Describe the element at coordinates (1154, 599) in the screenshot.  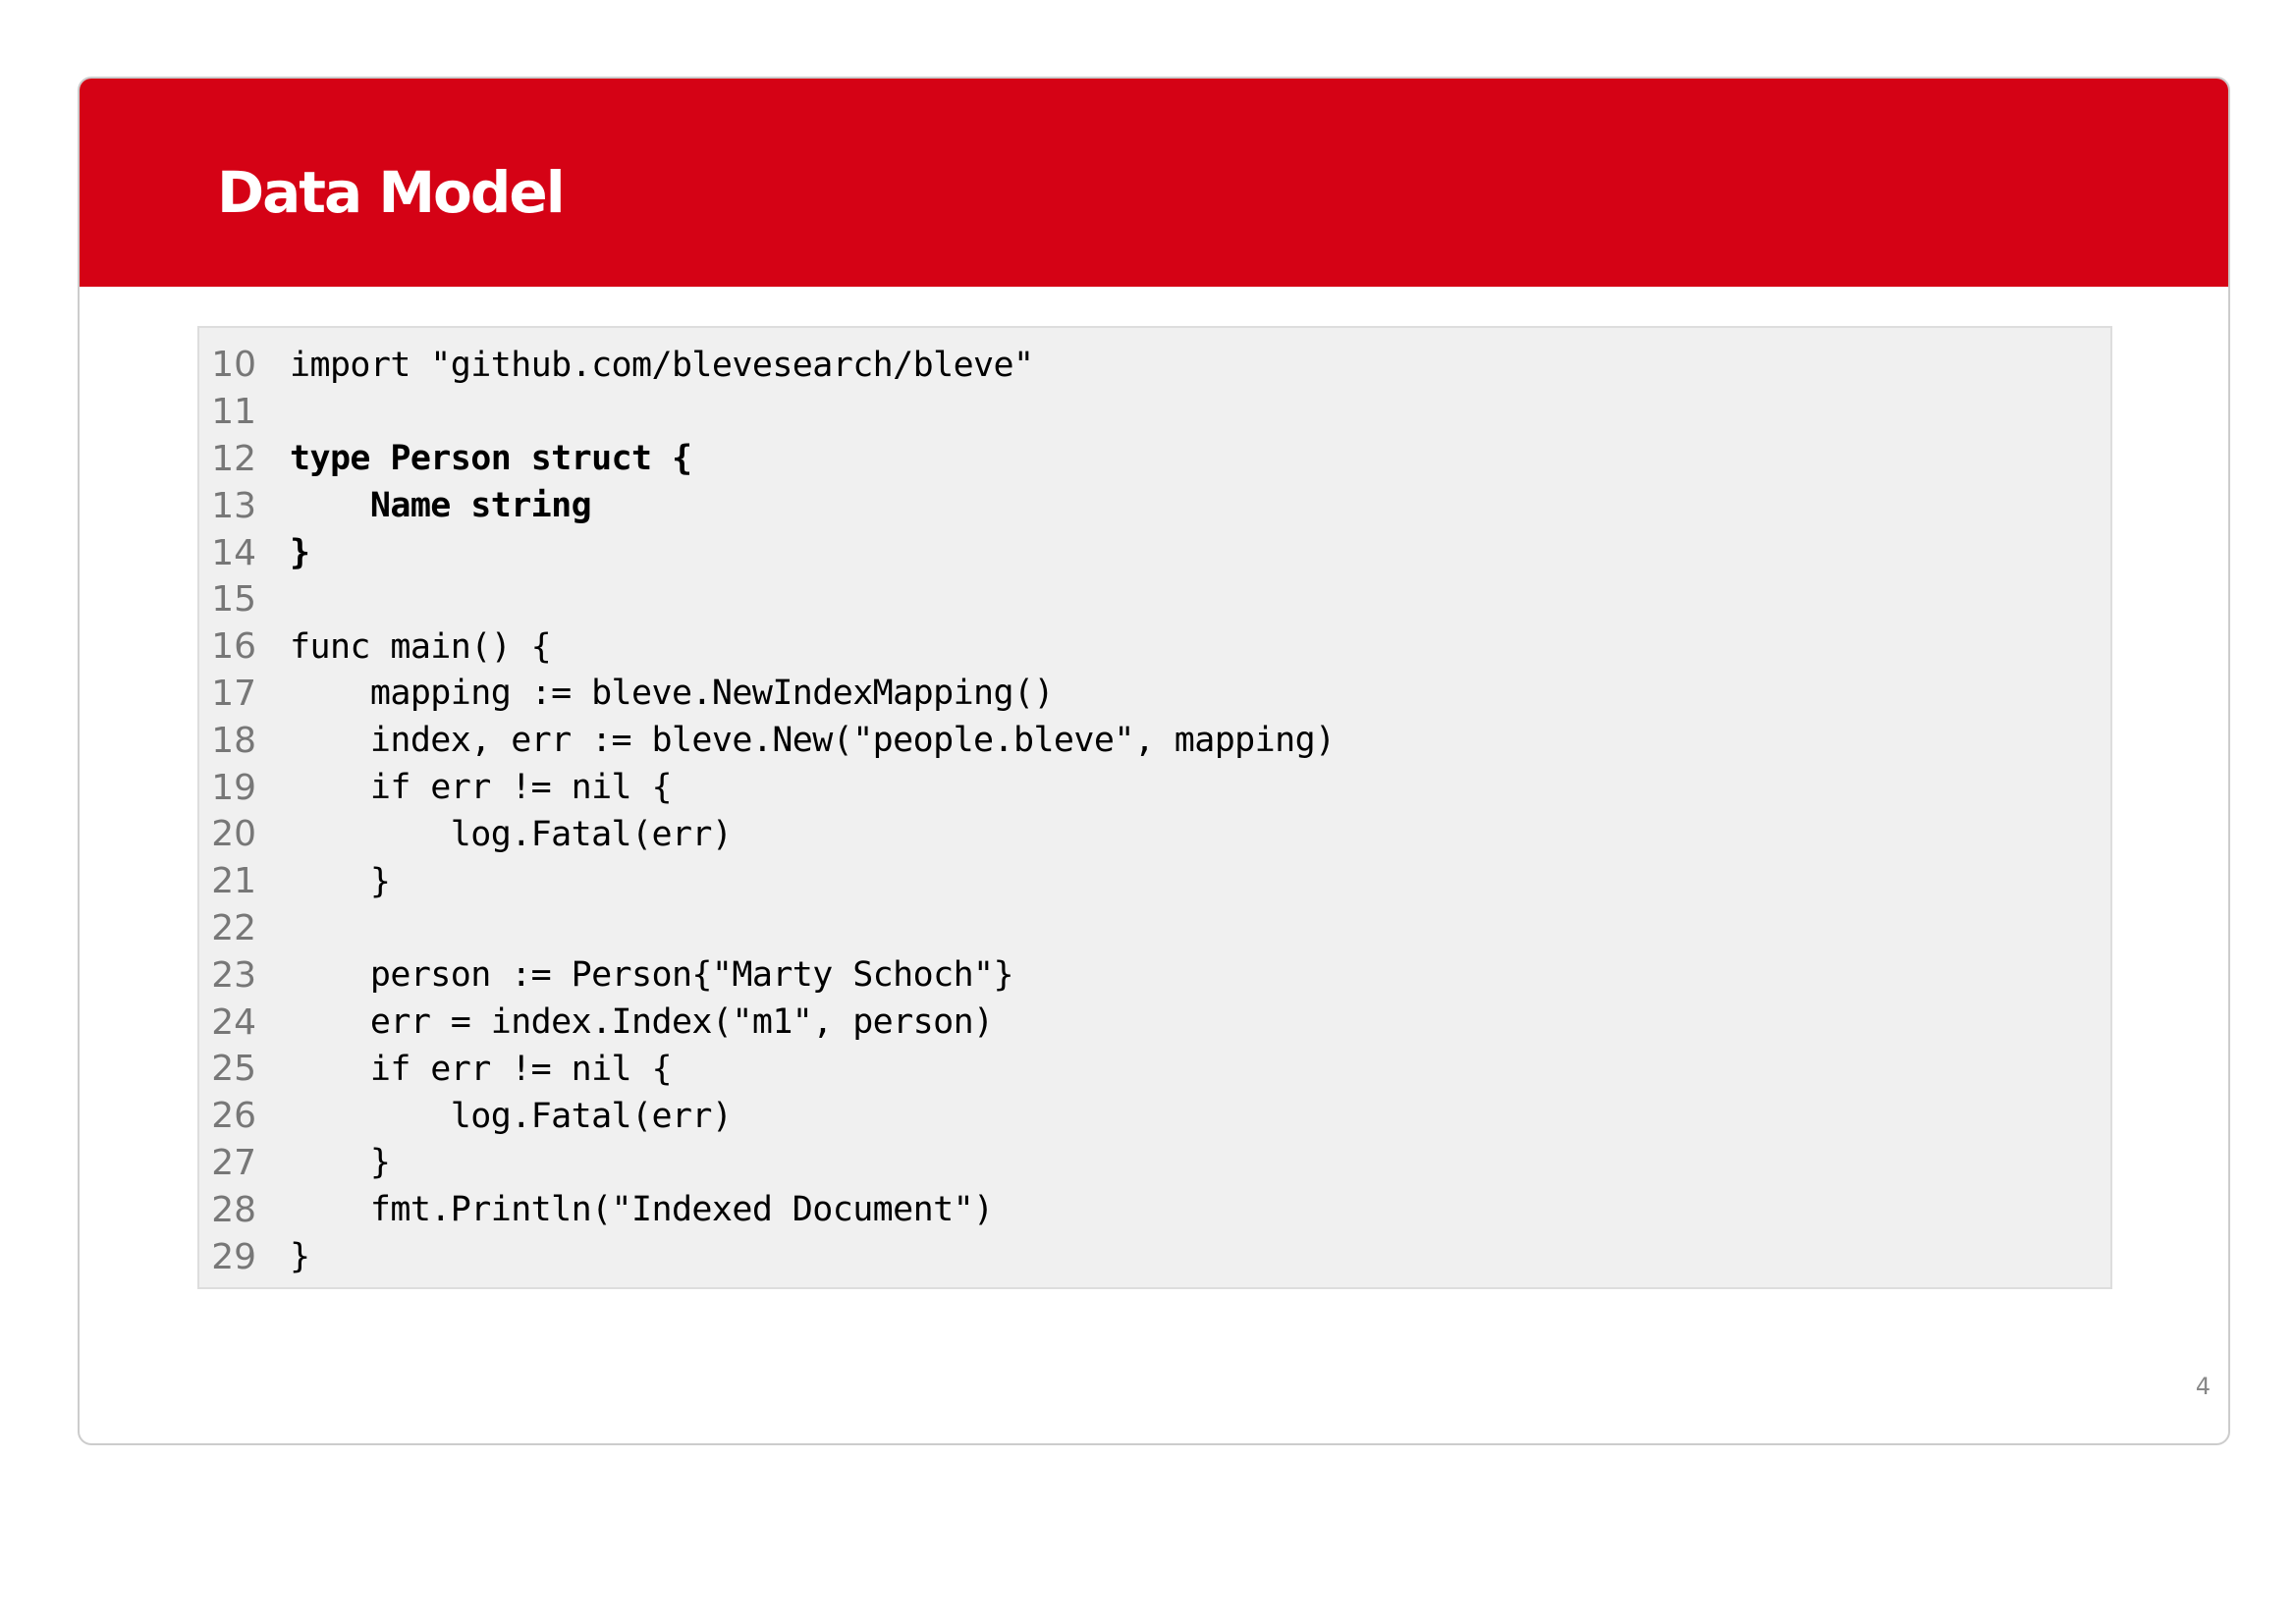
I see `code-line: 15` at that location.